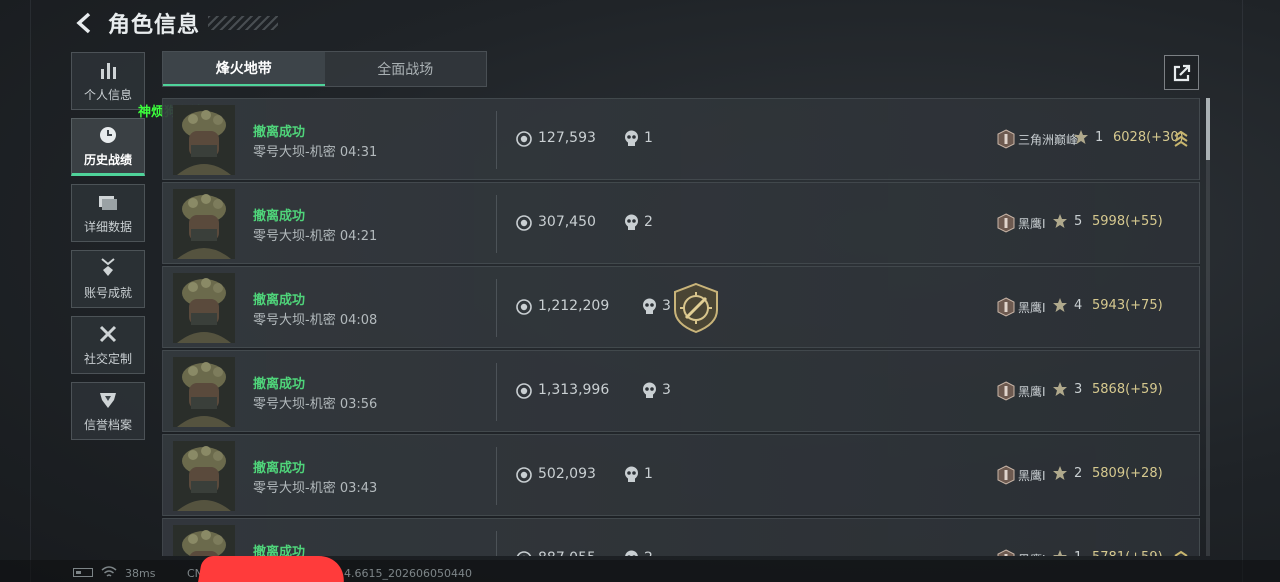 This screenshot has width=1280, height=582. I want to click on frame-line-right, so click(1242, 291).